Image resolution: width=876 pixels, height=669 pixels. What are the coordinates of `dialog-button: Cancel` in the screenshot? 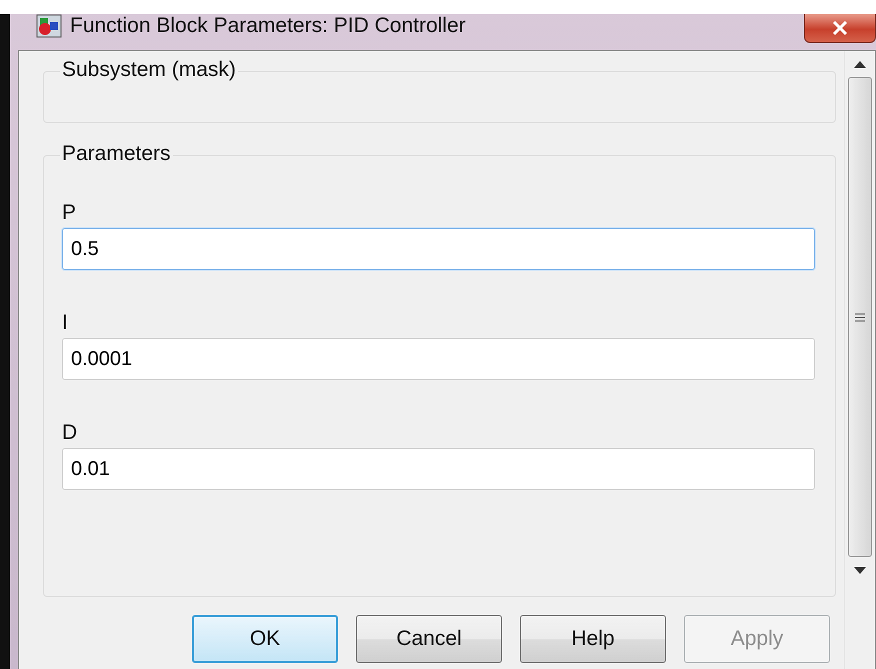 It's located at (429, 639).